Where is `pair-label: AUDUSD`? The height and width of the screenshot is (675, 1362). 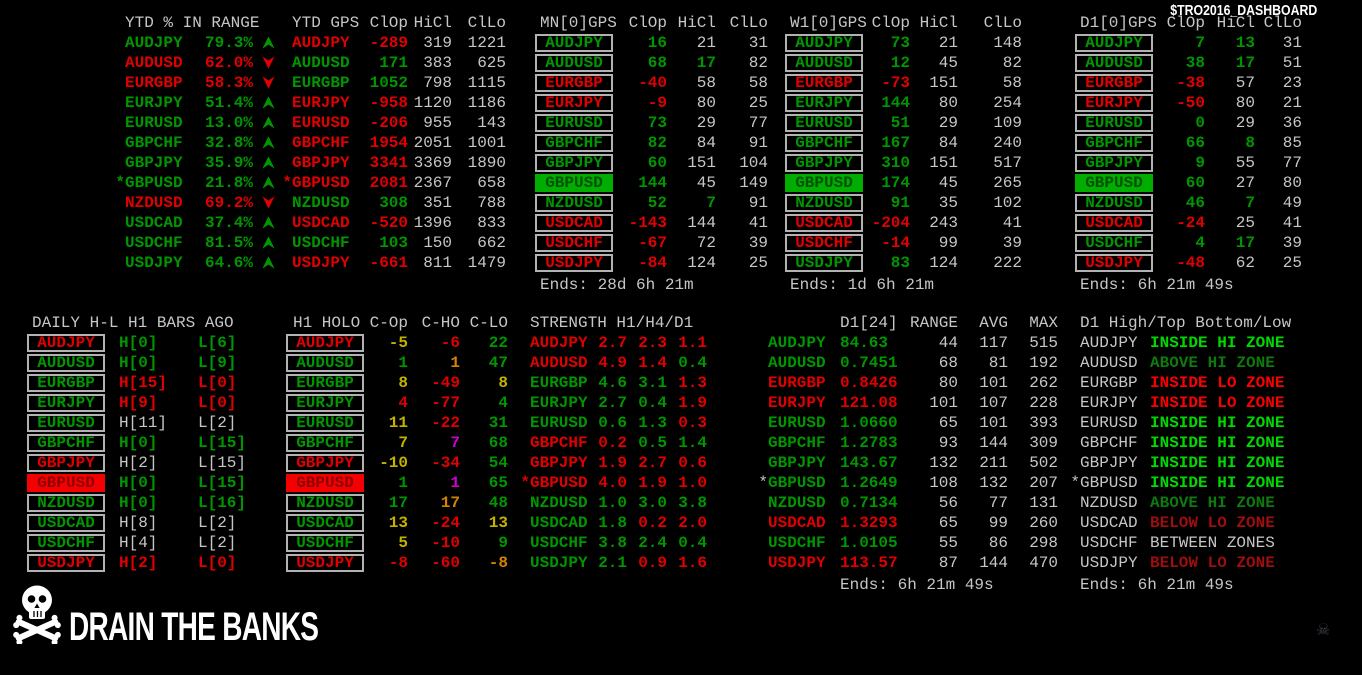
pair-label: AUDUSD is located at coordinates (154, 63).